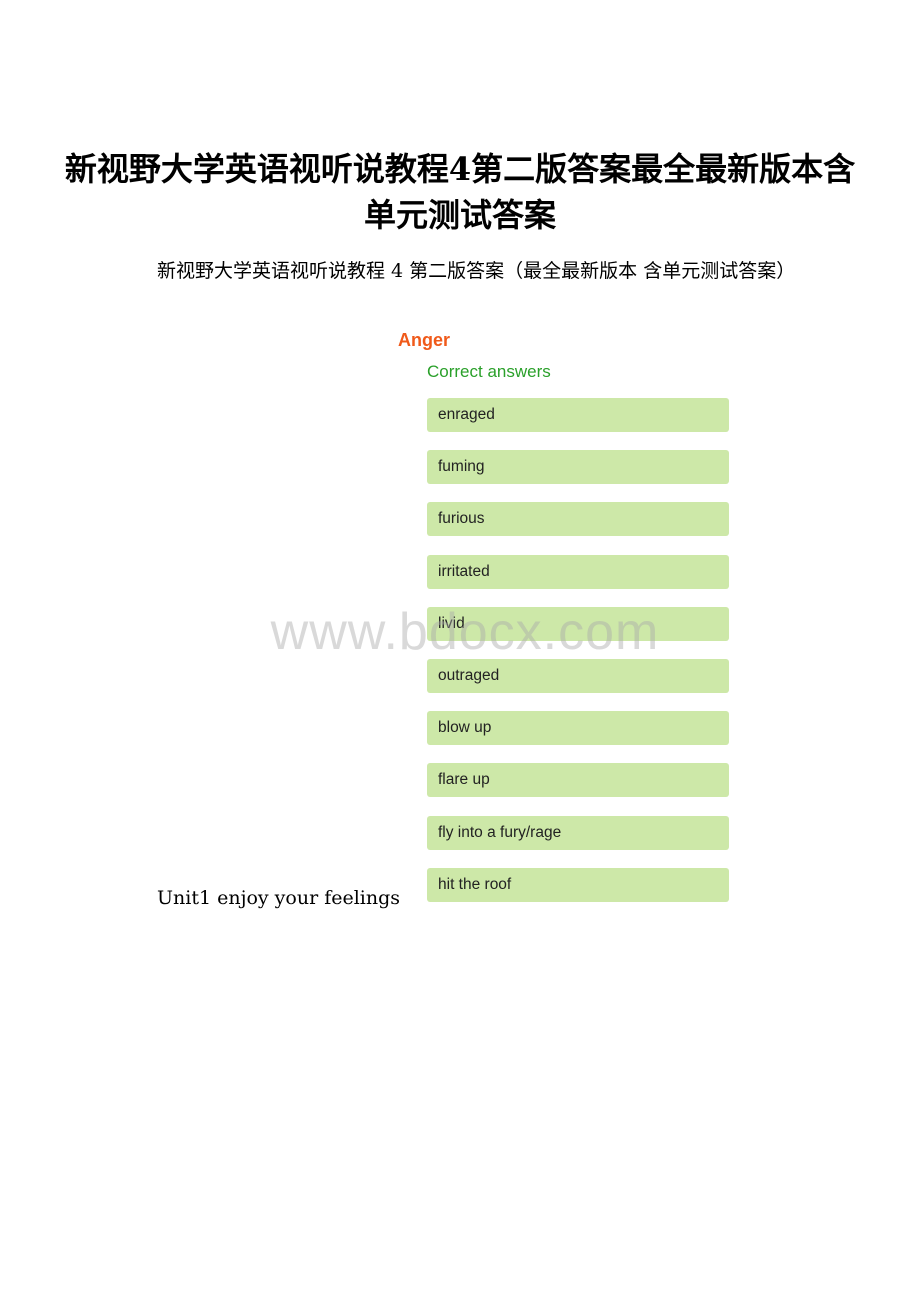 The height and width of the screenshot is (1302, 920). Describe the element at coordinates (279, 898) in the screenshot. I see `unit-heading: Unit1 enjoy your feelings` at that location.